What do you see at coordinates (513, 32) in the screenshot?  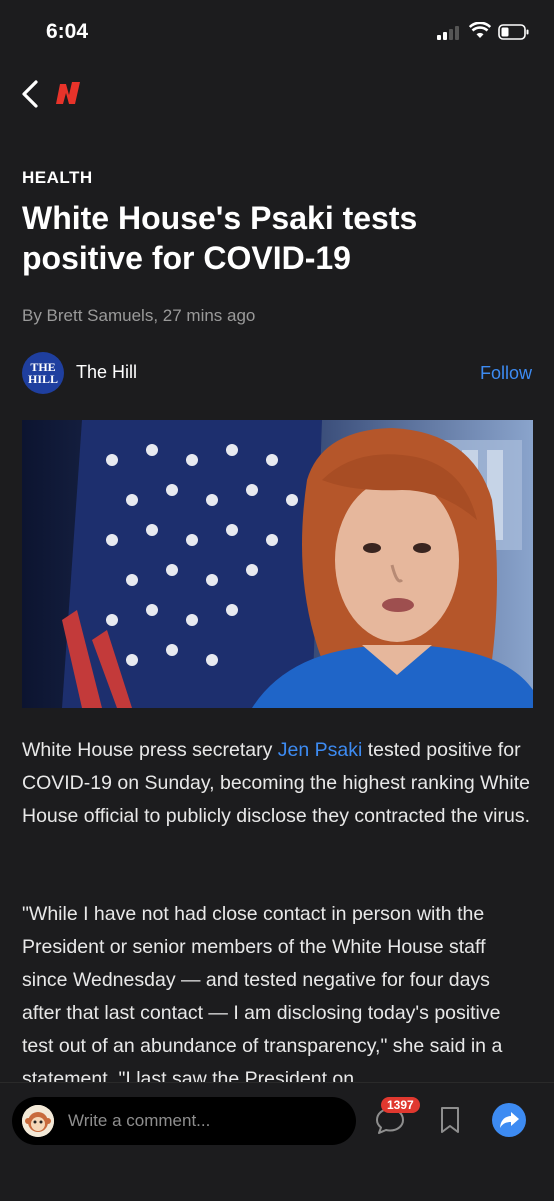 I see `battery-icon` at bounding box center [513, 32].